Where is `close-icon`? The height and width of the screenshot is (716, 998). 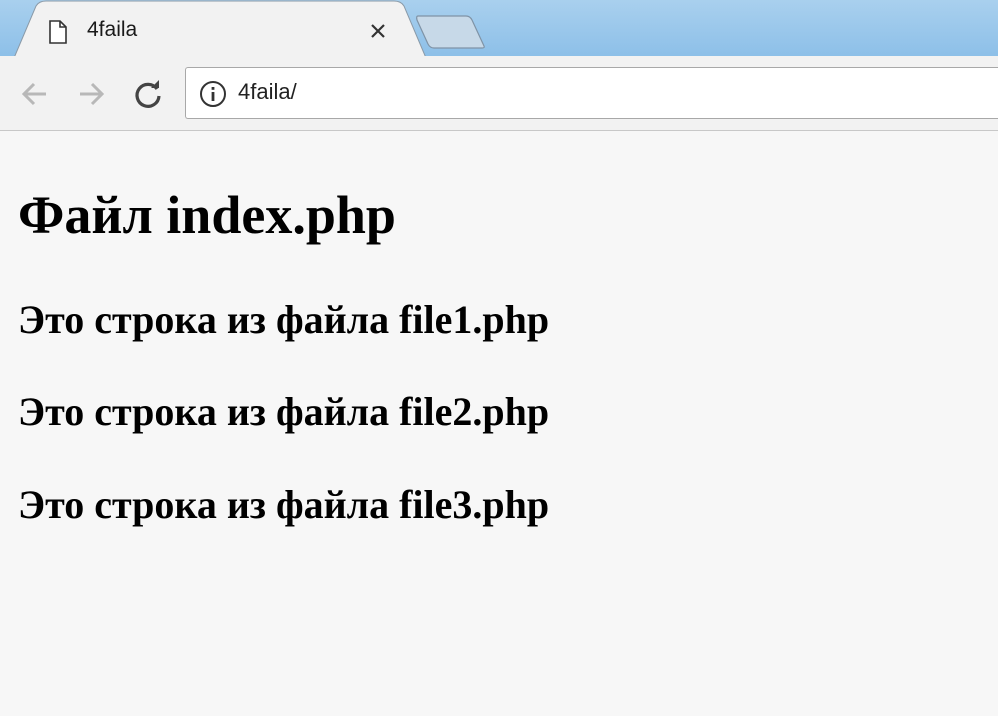
close-icon is located at coordinates (378, 31).